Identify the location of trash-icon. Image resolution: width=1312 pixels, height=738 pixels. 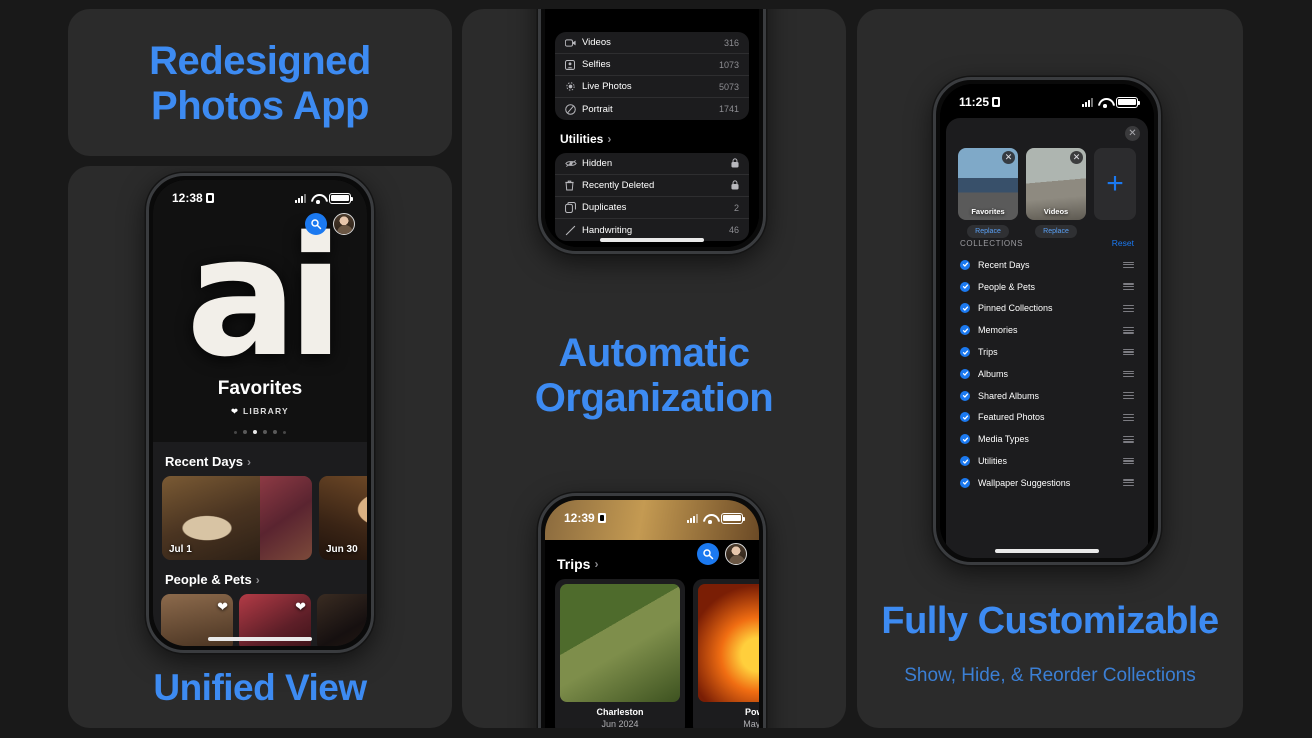
(572, 185).